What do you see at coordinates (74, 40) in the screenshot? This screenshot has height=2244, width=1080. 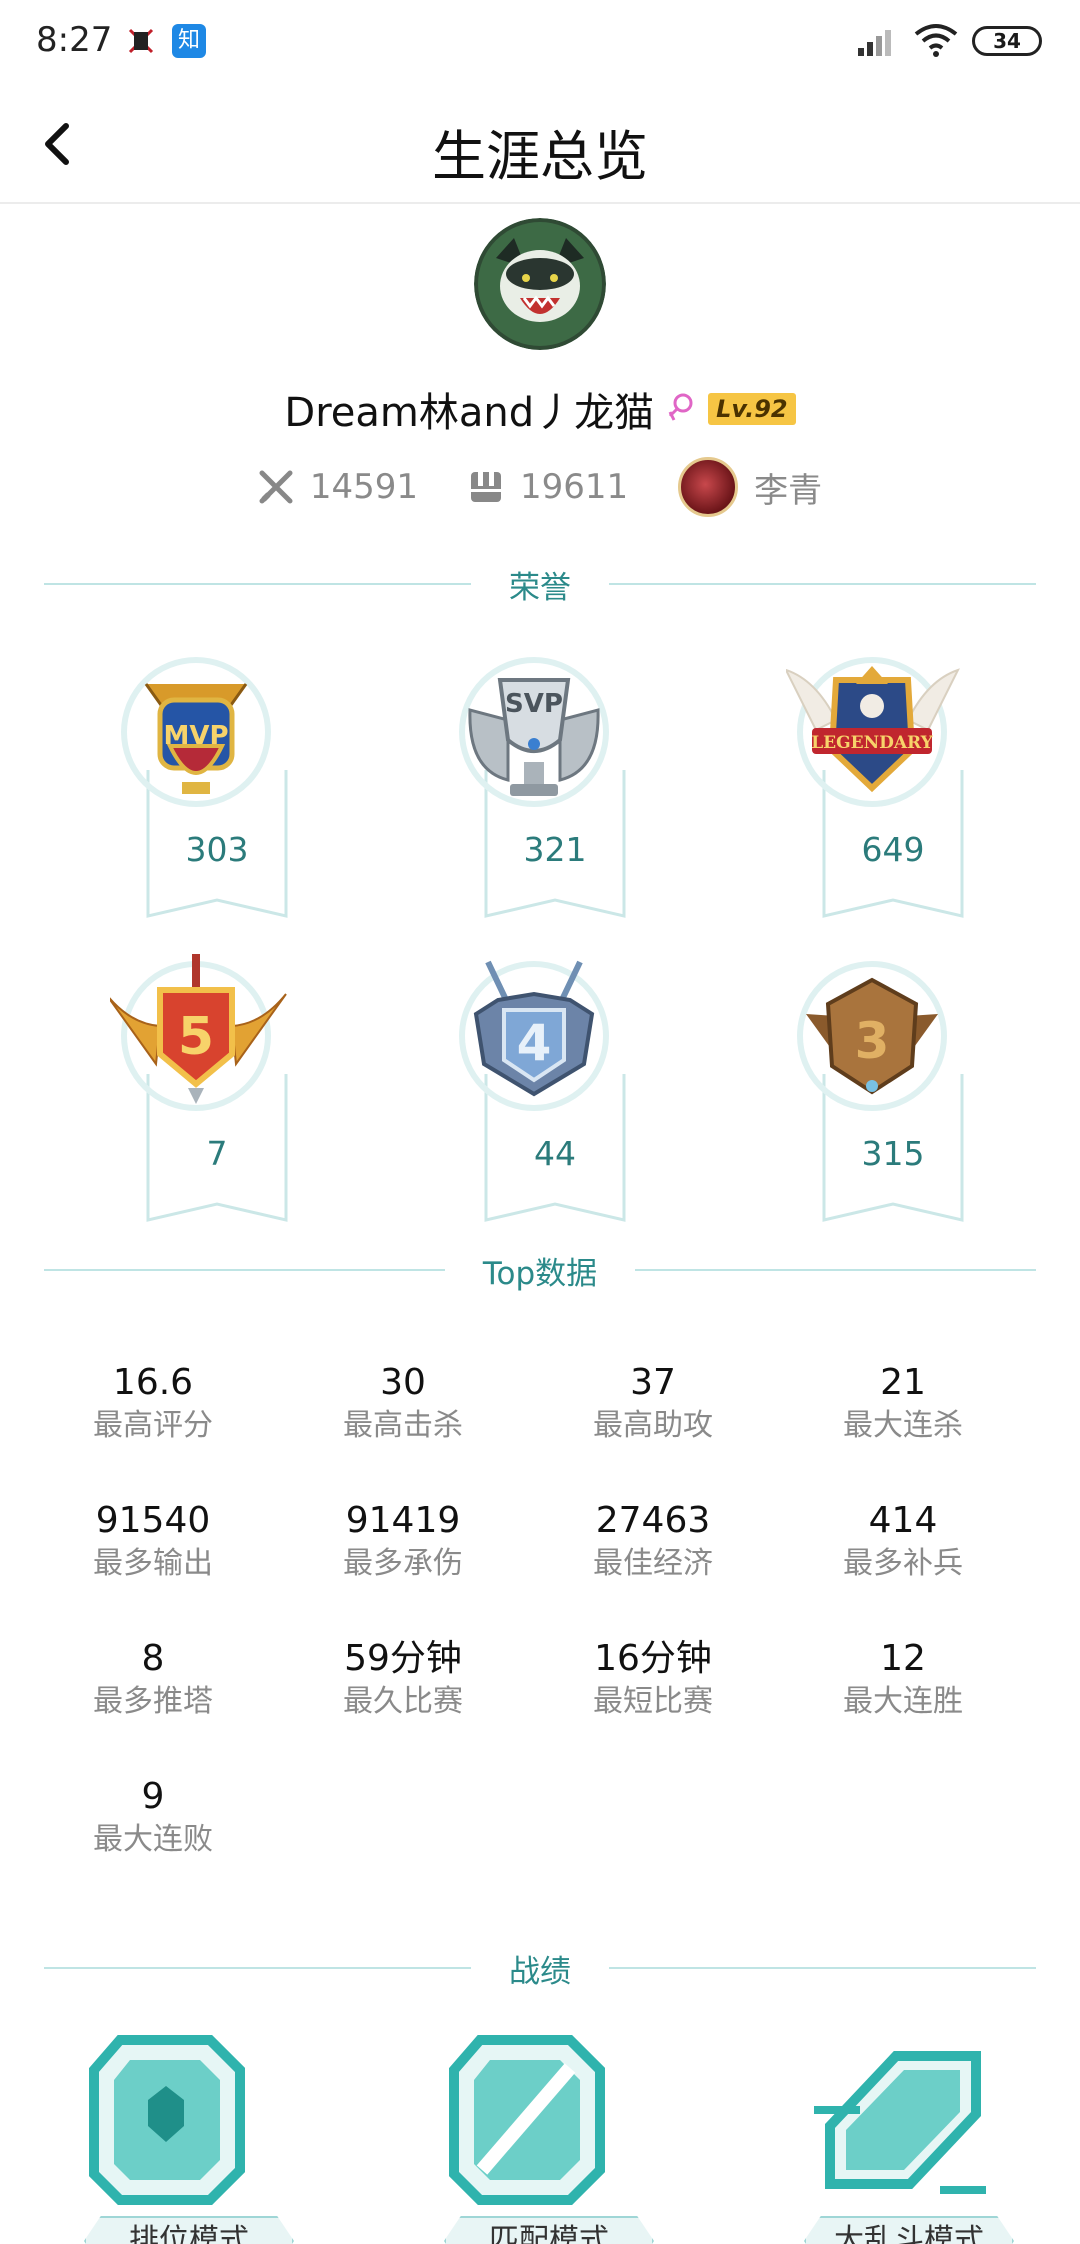 I see `status-time: 8:27` at bounding box center [74, 40].